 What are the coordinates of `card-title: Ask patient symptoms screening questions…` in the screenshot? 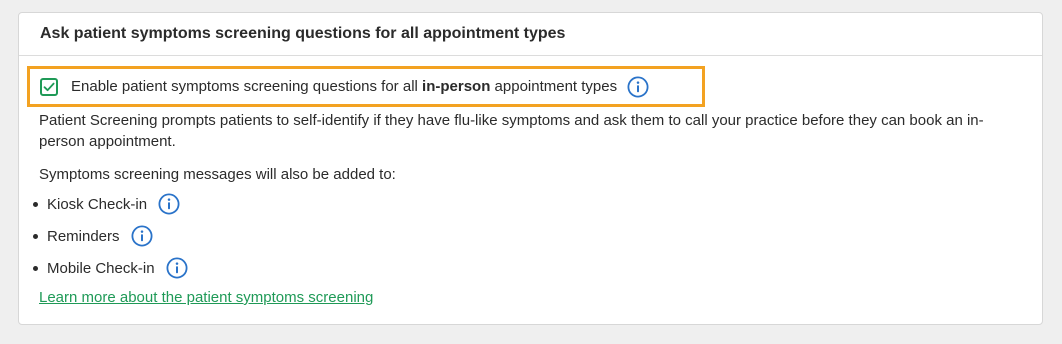 It's located at (303, 33).